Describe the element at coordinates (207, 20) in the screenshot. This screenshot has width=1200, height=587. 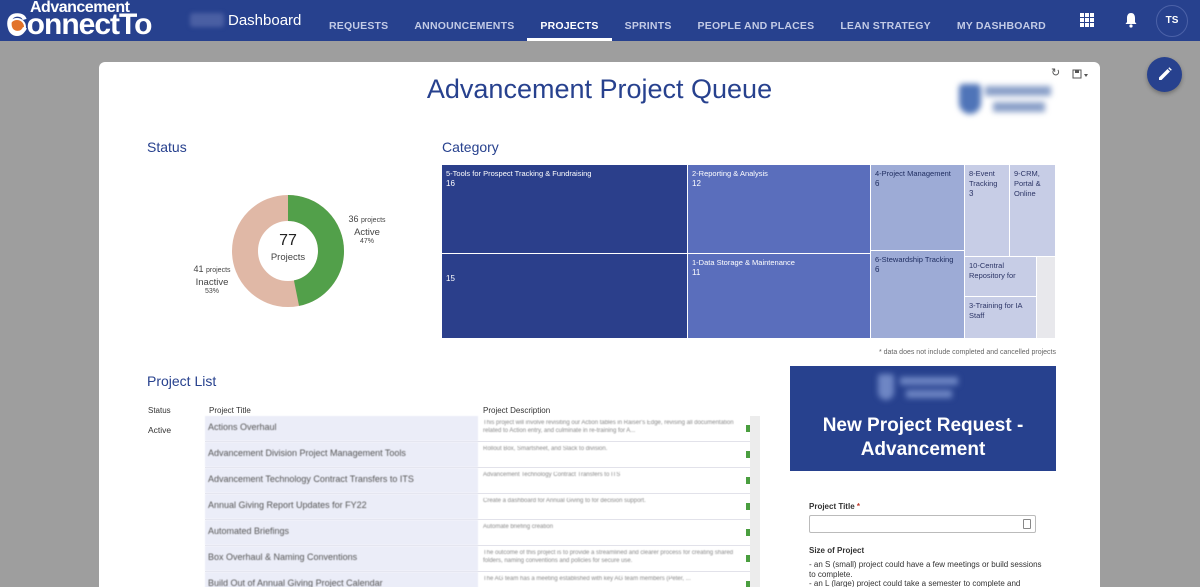
I see `redacted-org-name` at that location.